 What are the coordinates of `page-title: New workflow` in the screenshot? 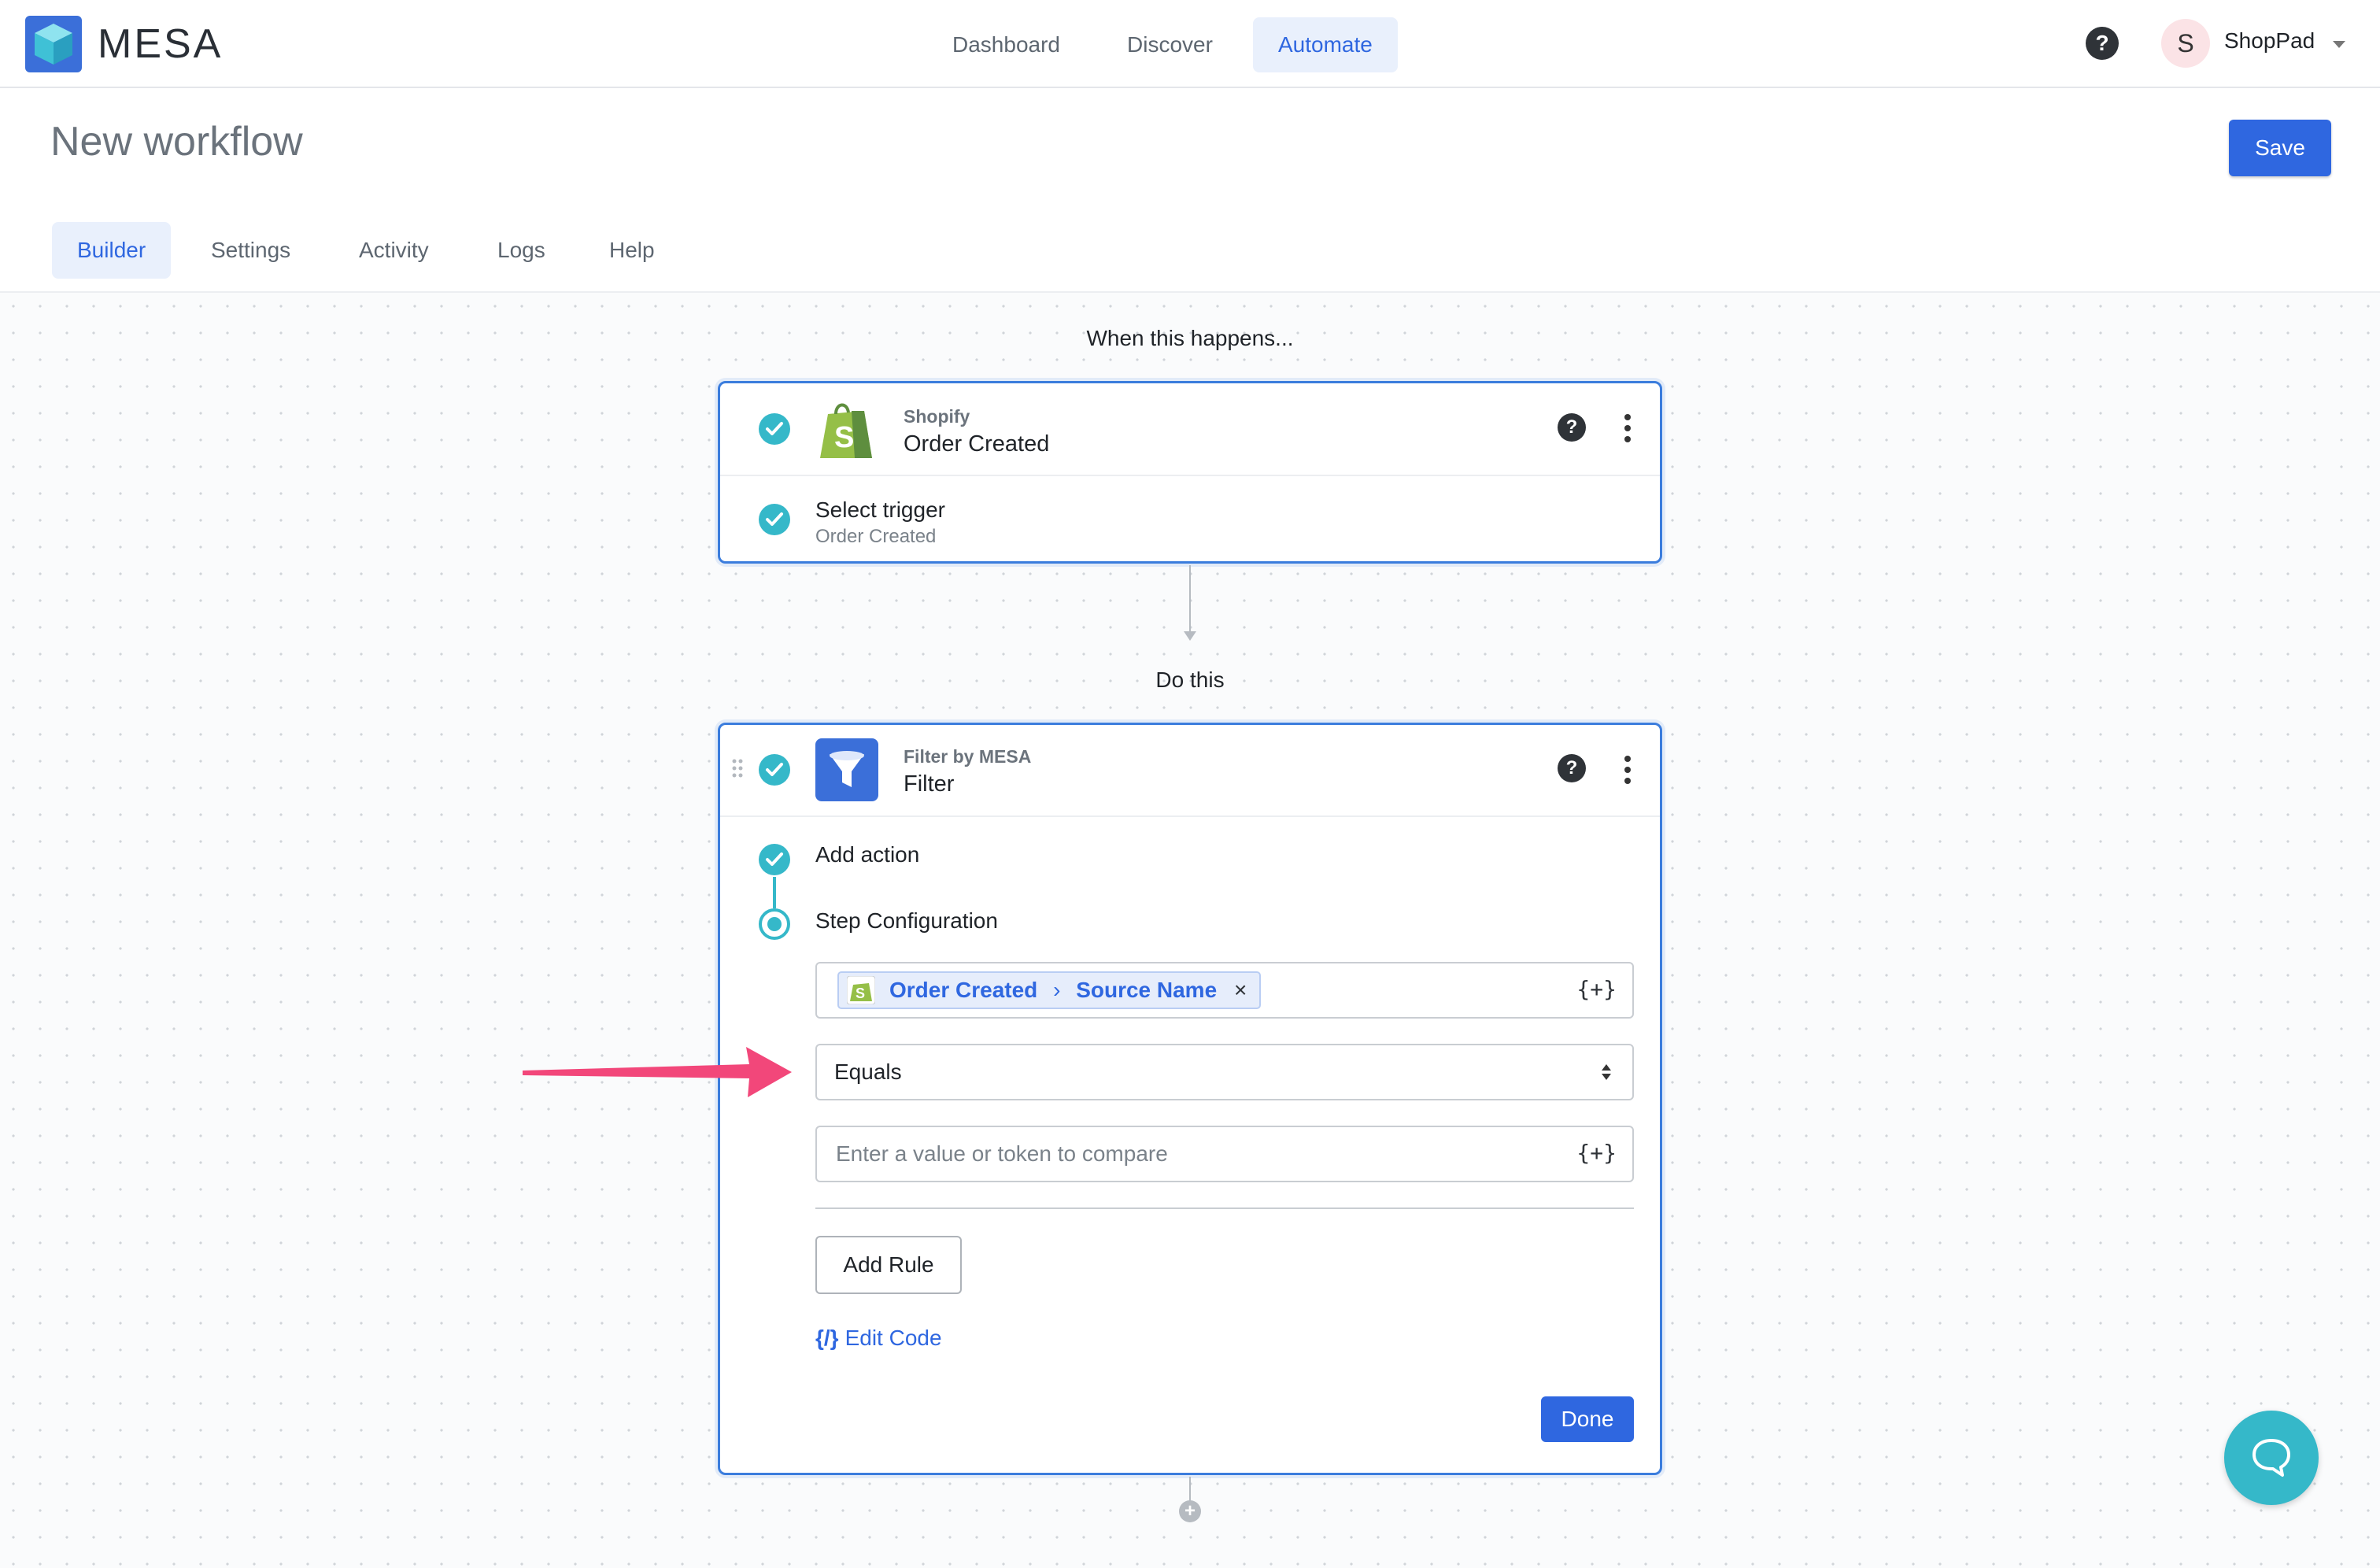 It's located at (176, 142).